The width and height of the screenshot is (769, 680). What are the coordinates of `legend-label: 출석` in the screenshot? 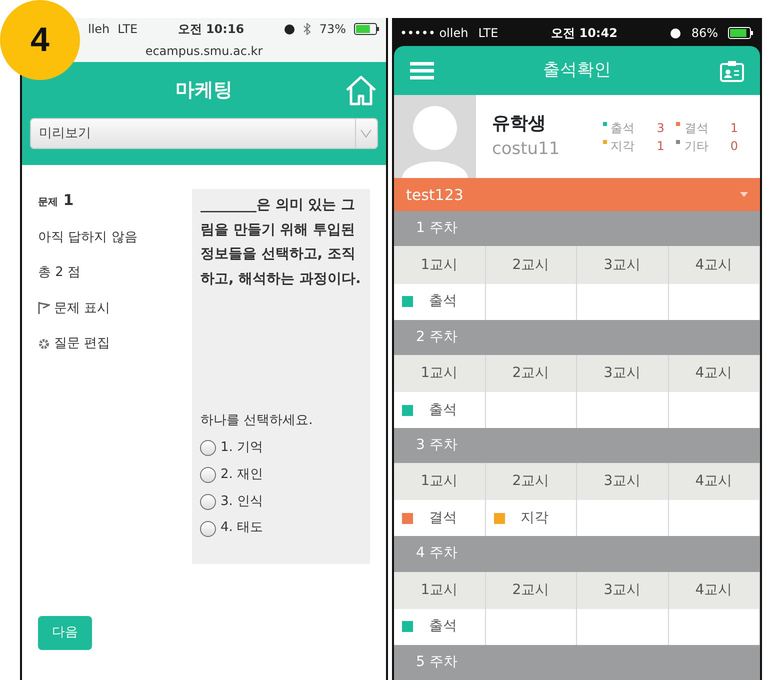 It's located at (622, 128).